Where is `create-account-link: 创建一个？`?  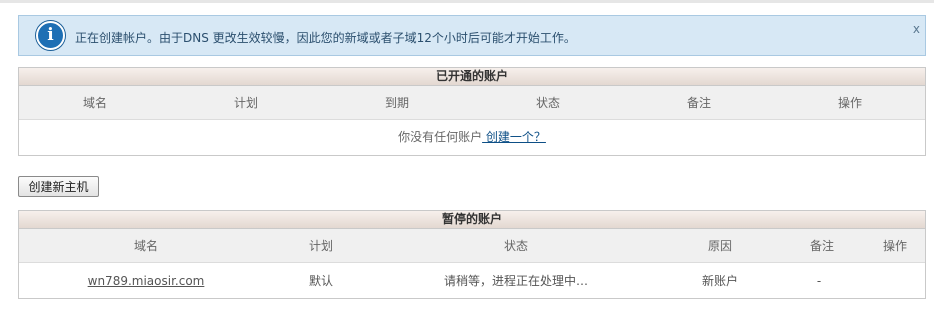
create-account-link: 创建一个？ is located at coordinates (514, 137).